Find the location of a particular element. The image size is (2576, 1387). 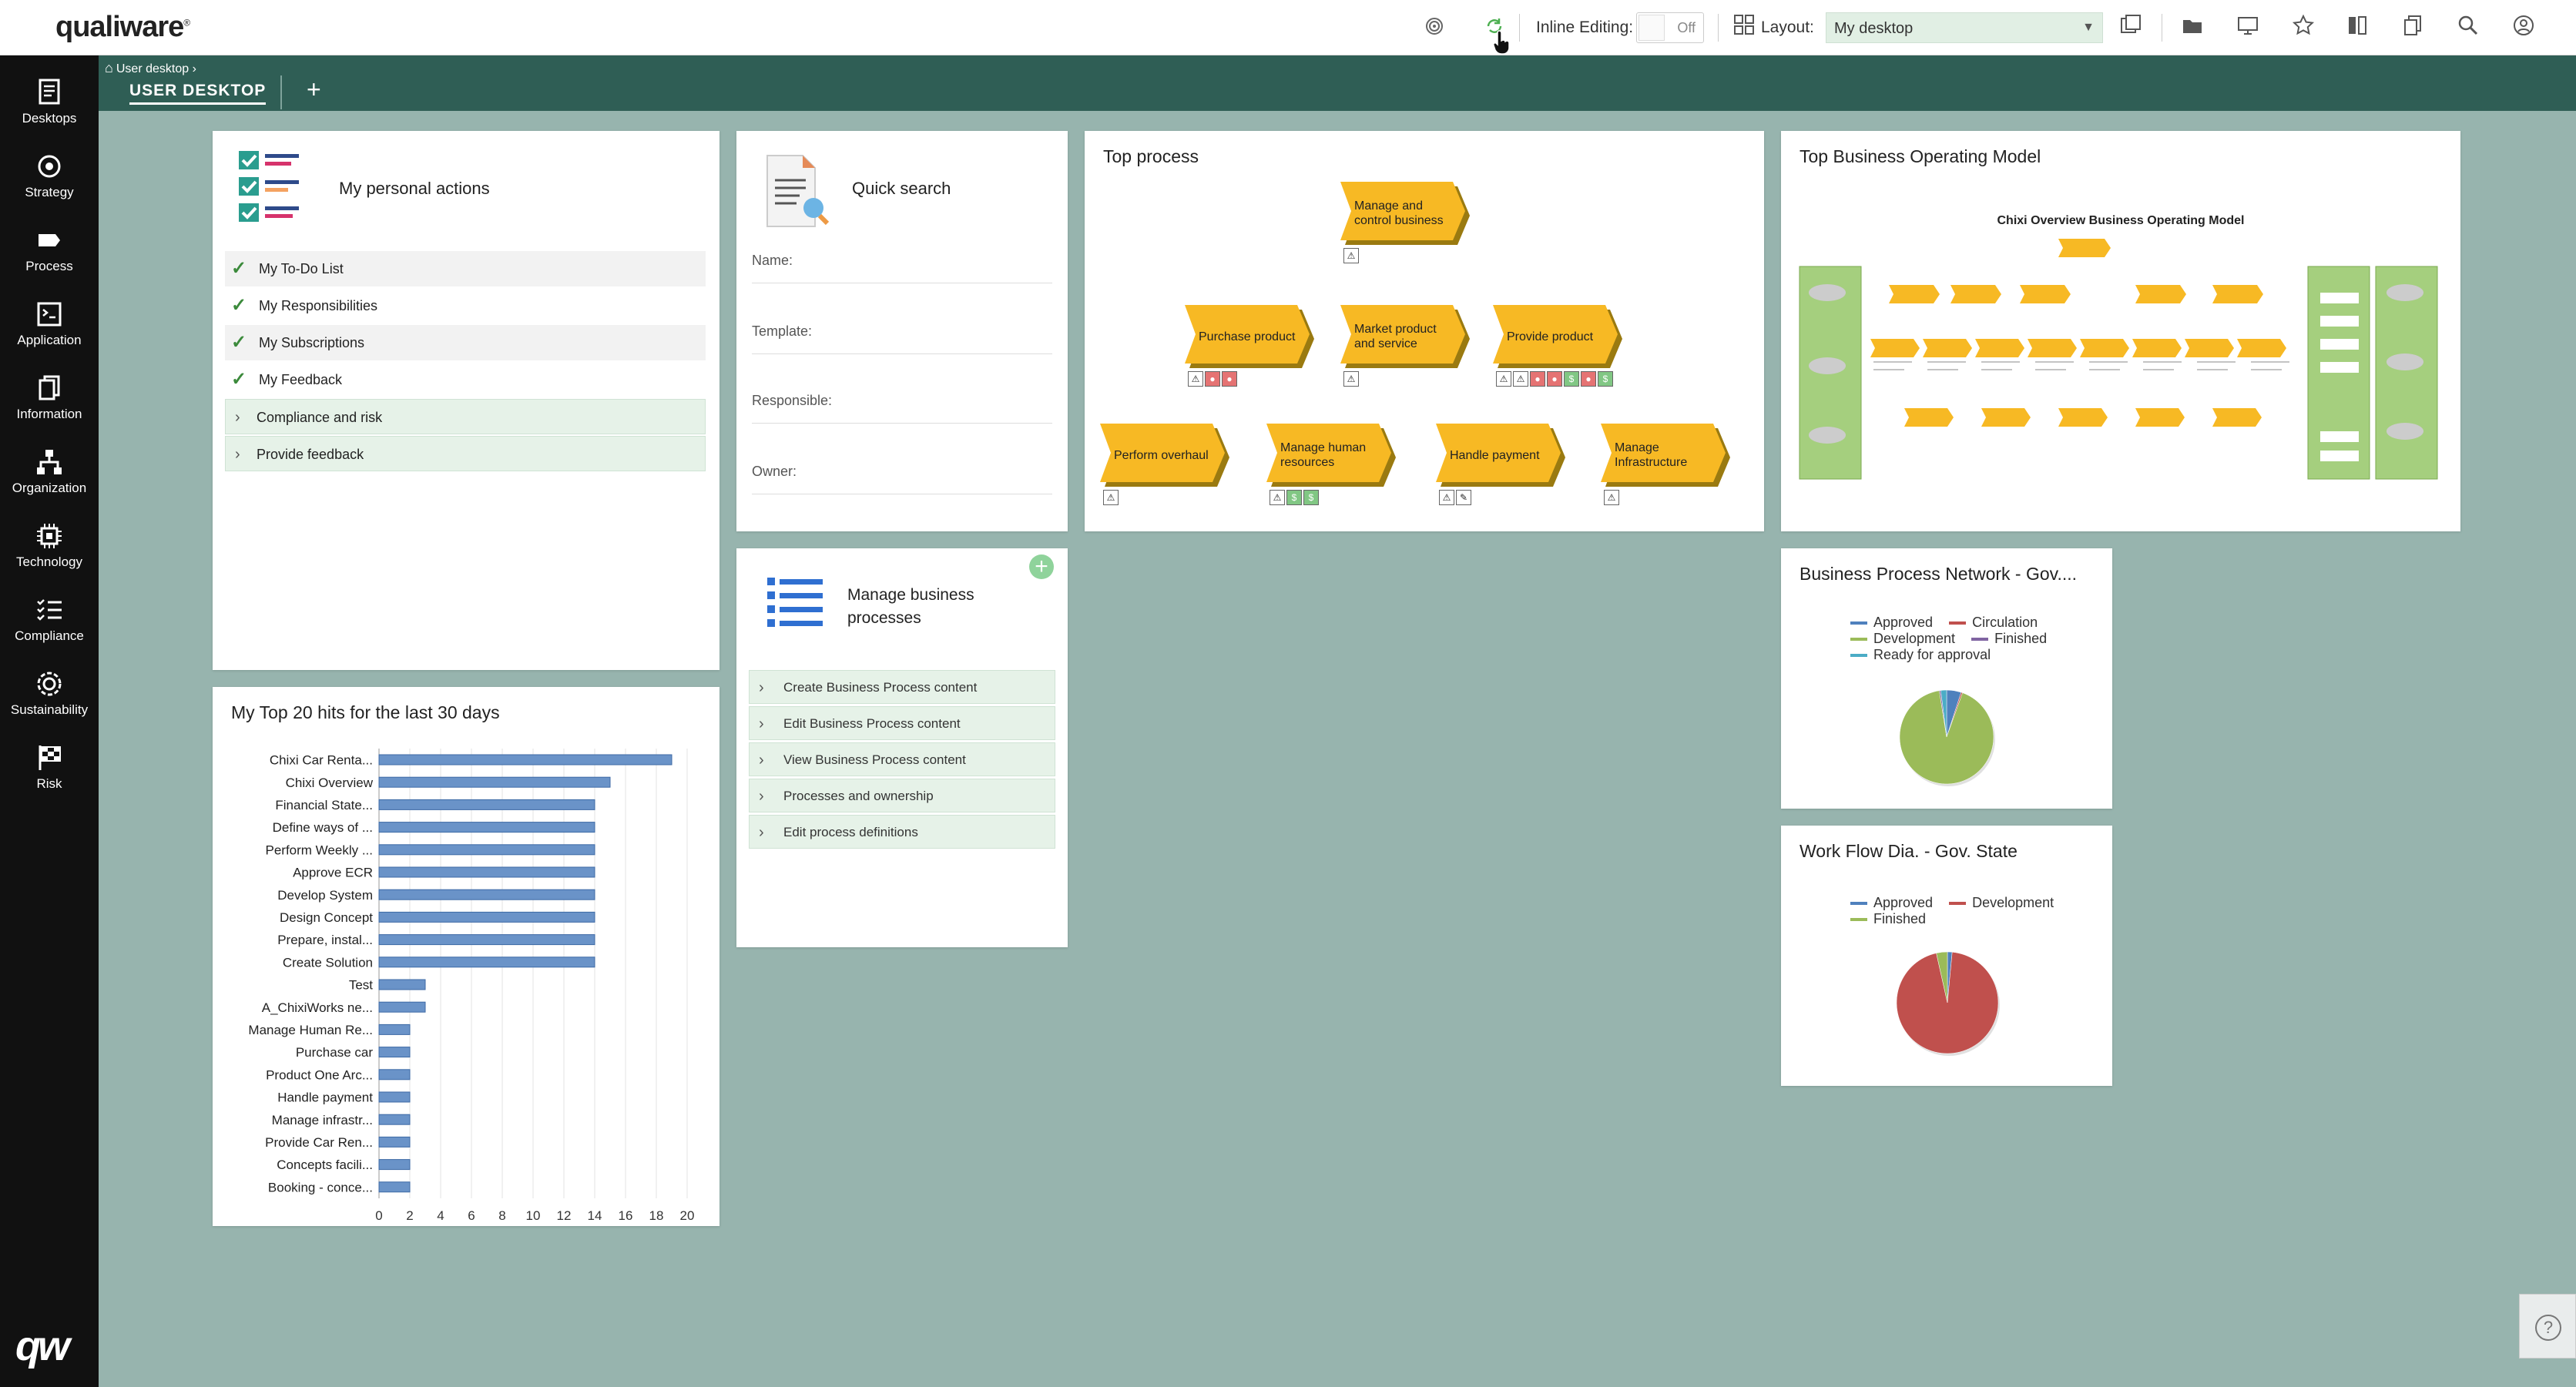

sidebar-item-risk: Risk is located at coordinates (49, 772).